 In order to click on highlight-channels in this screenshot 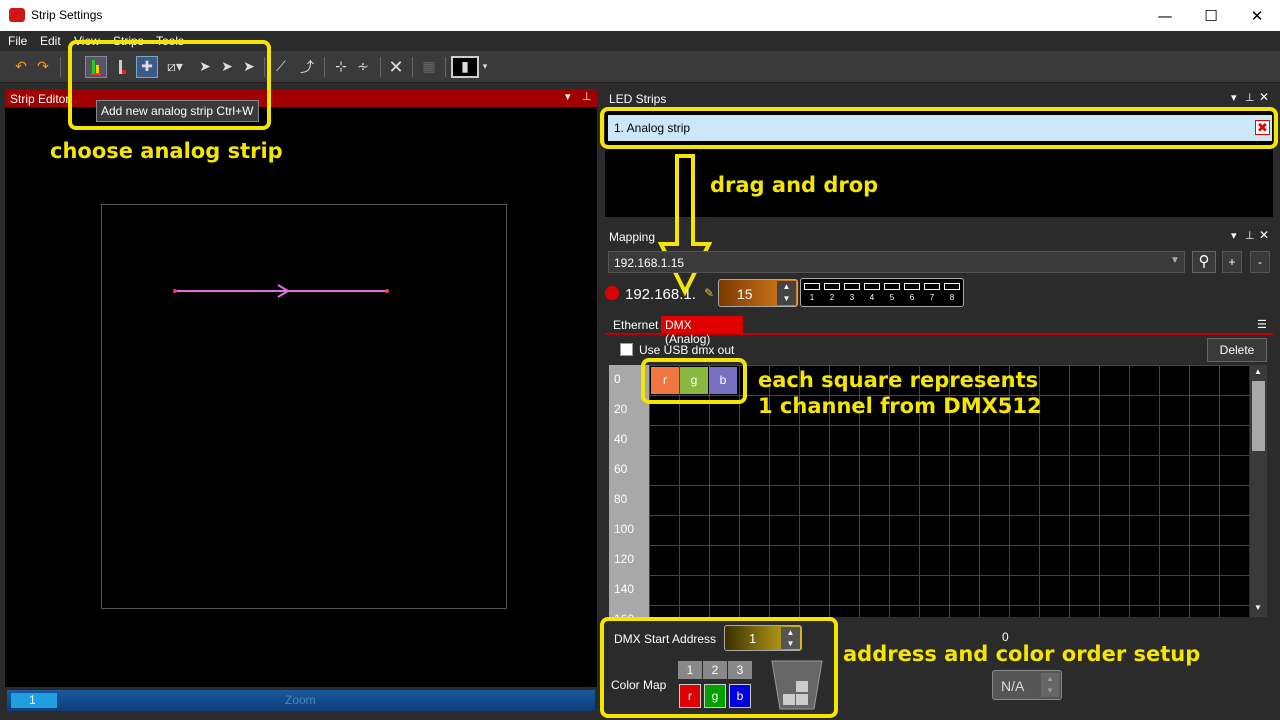, I will do `click(694, 381)`.